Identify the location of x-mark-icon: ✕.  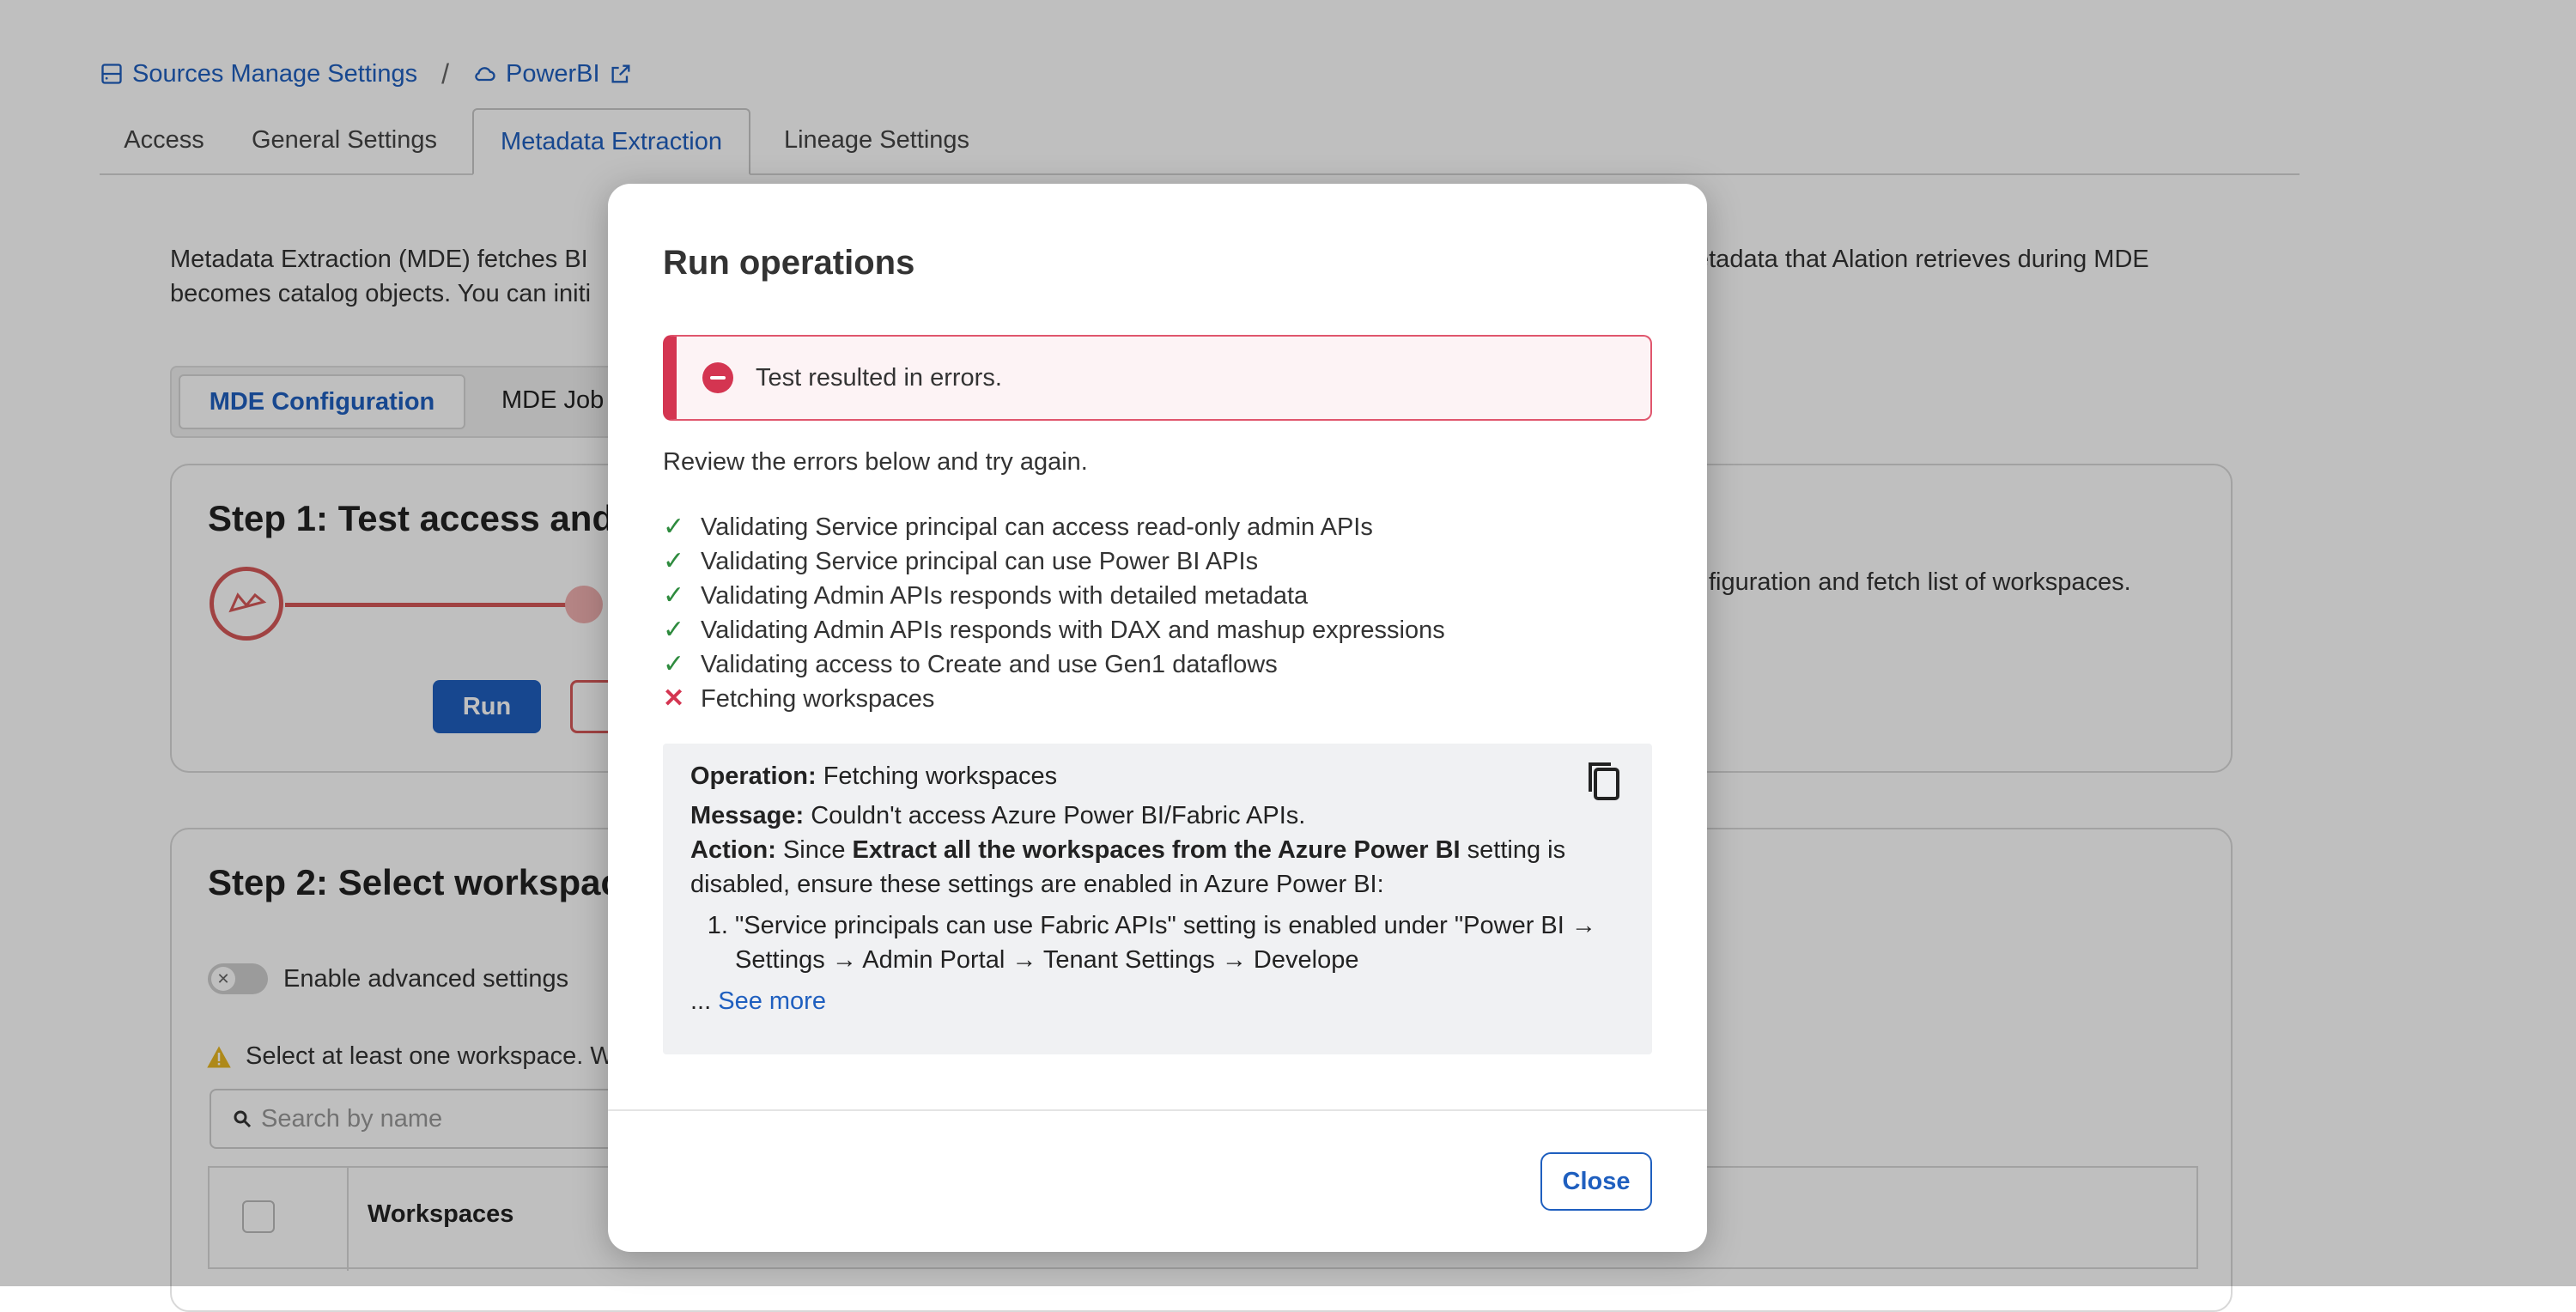
(674, 698).